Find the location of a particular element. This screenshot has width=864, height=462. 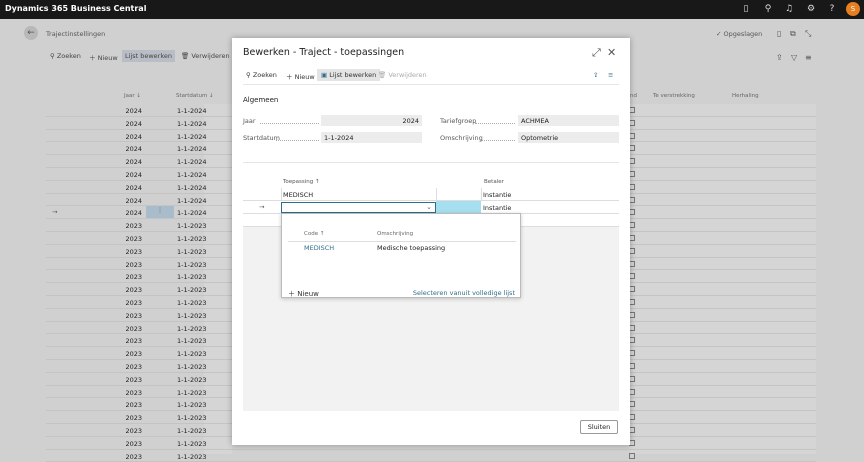

dropdown-code-value: MEDISCH is located at coordinates (319, 248).